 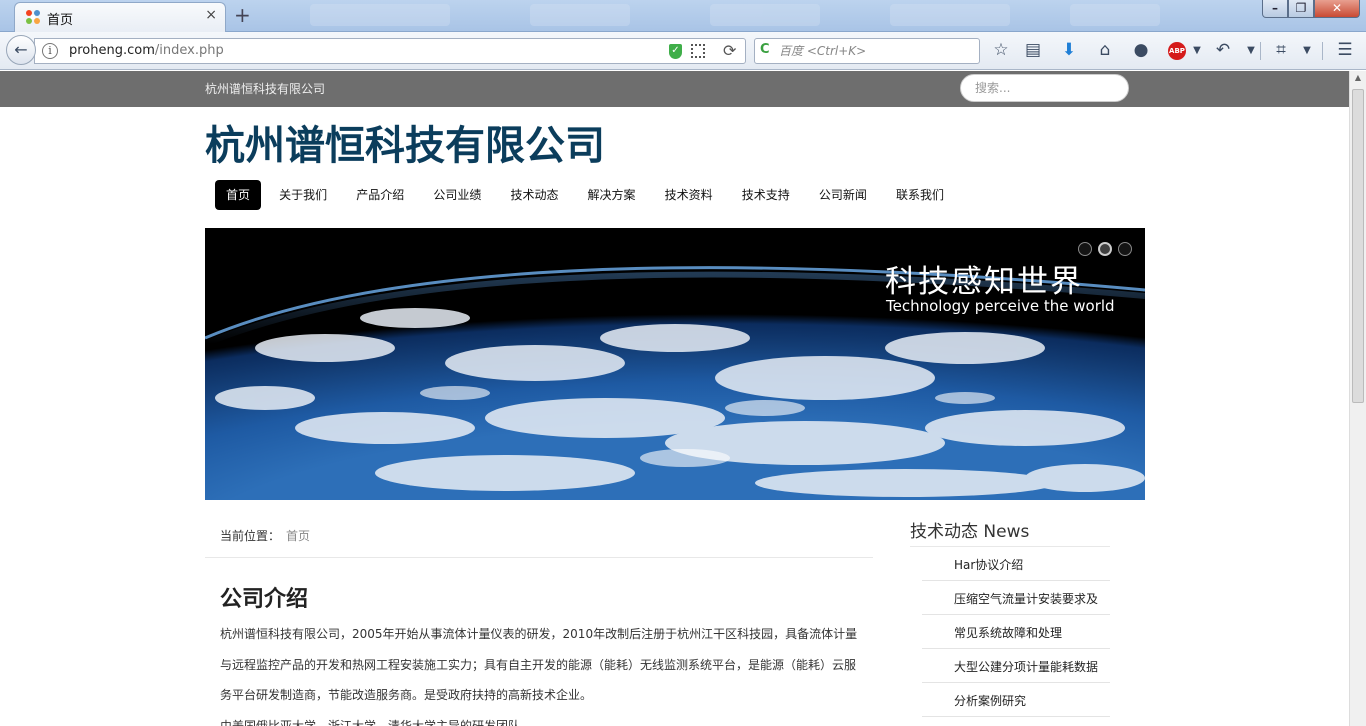 I want to click on article-title: 公司介绍, so click(x=264, y=599).